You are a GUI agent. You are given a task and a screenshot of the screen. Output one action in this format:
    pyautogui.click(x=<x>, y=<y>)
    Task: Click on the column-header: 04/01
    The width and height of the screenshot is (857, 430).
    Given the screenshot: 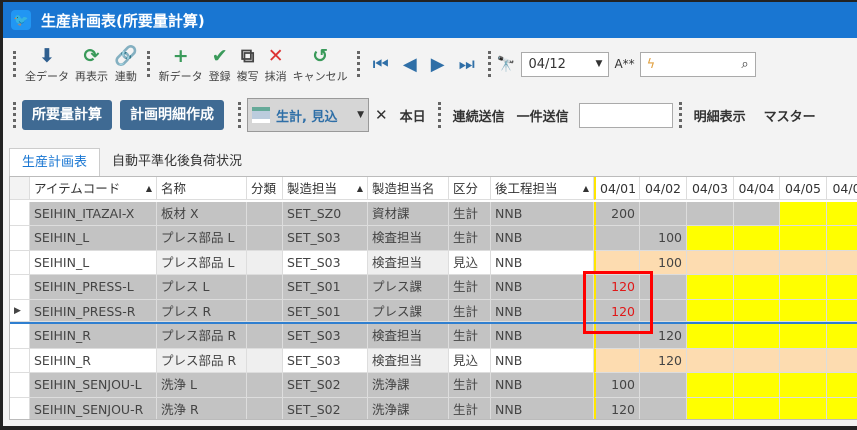 What is the action you would take?
    pyautogui.click(x=617, y=188)
    